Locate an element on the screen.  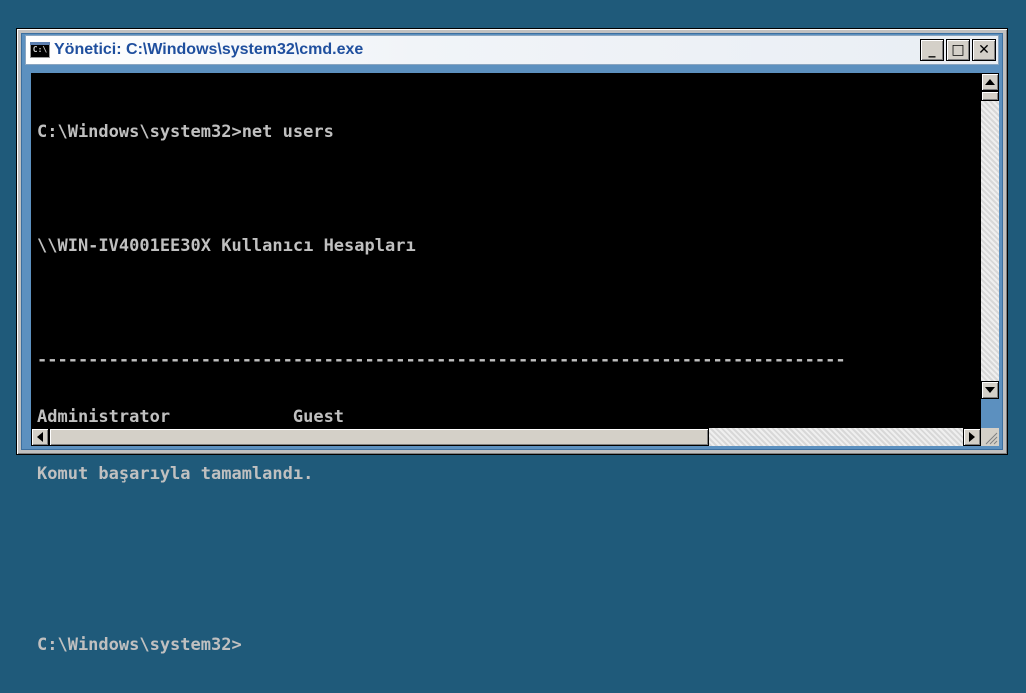
close-button: ✕ is located at coordinates (984, 50).